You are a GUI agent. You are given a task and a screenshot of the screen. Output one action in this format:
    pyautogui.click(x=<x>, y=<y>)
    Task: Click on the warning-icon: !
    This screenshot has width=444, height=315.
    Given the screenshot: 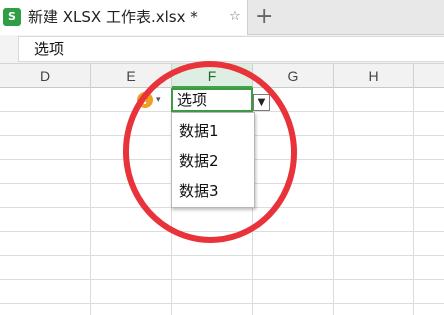 What is the action you would take?
    pyautogui.click(x=145, y=100)
    